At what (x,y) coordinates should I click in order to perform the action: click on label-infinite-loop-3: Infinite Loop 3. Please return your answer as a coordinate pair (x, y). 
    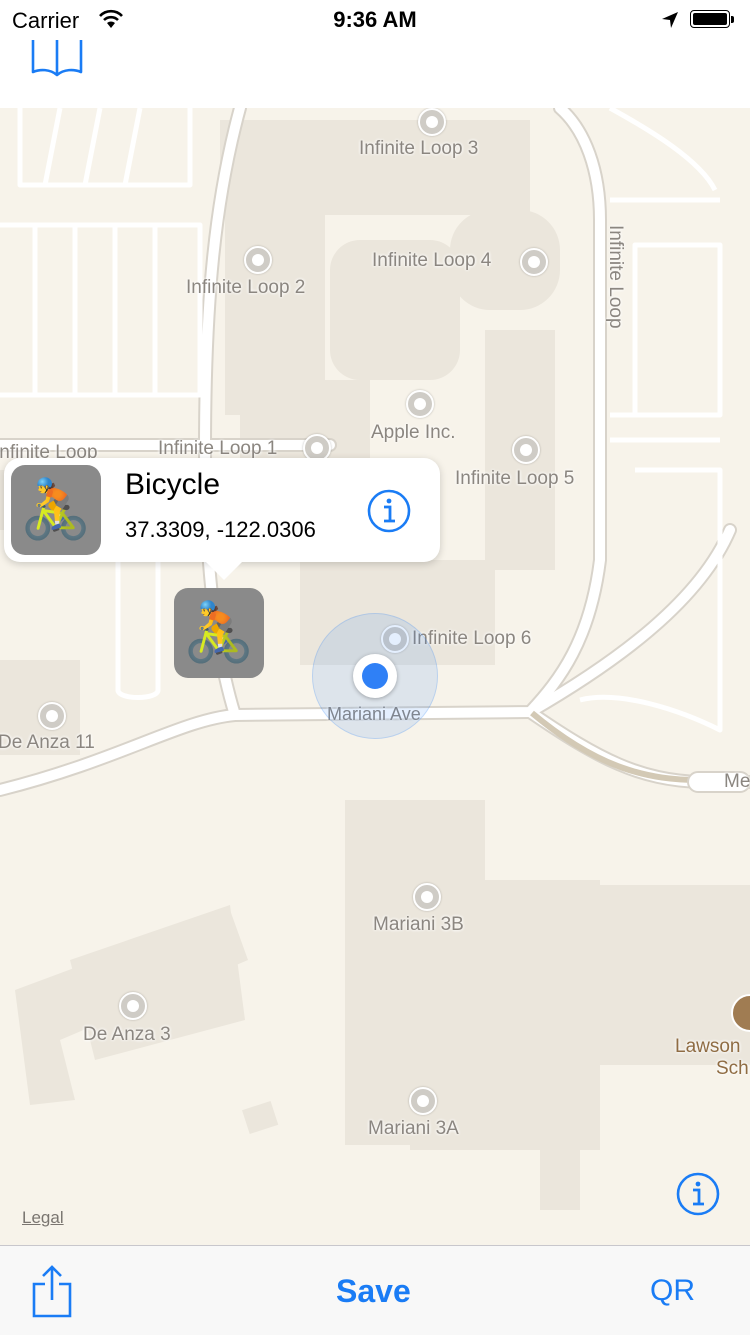
    Looking at the image, I should click on (419, 148).